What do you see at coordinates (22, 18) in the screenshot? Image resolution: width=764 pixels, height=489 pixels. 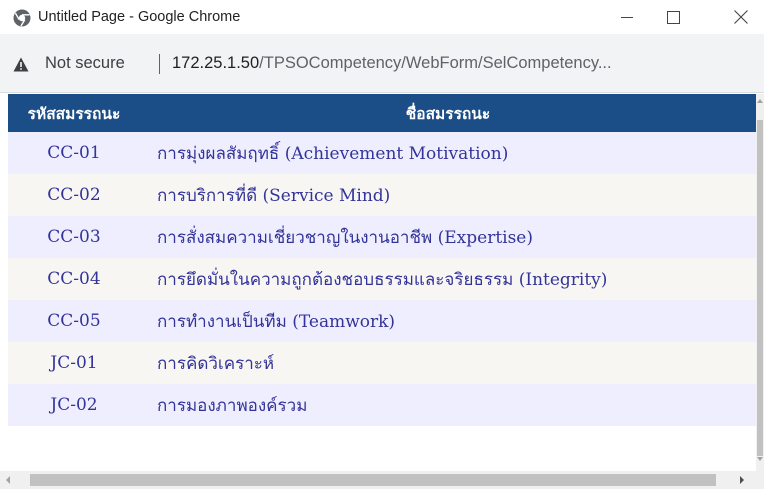 I see `chrome-globe-icon` at bounding box center [22, 18].